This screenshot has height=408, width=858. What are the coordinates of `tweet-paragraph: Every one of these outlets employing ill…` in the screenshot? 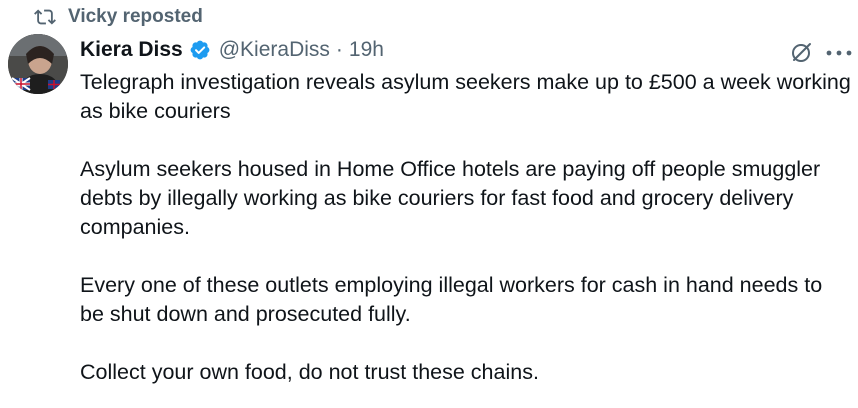 It's located at (451, 299).